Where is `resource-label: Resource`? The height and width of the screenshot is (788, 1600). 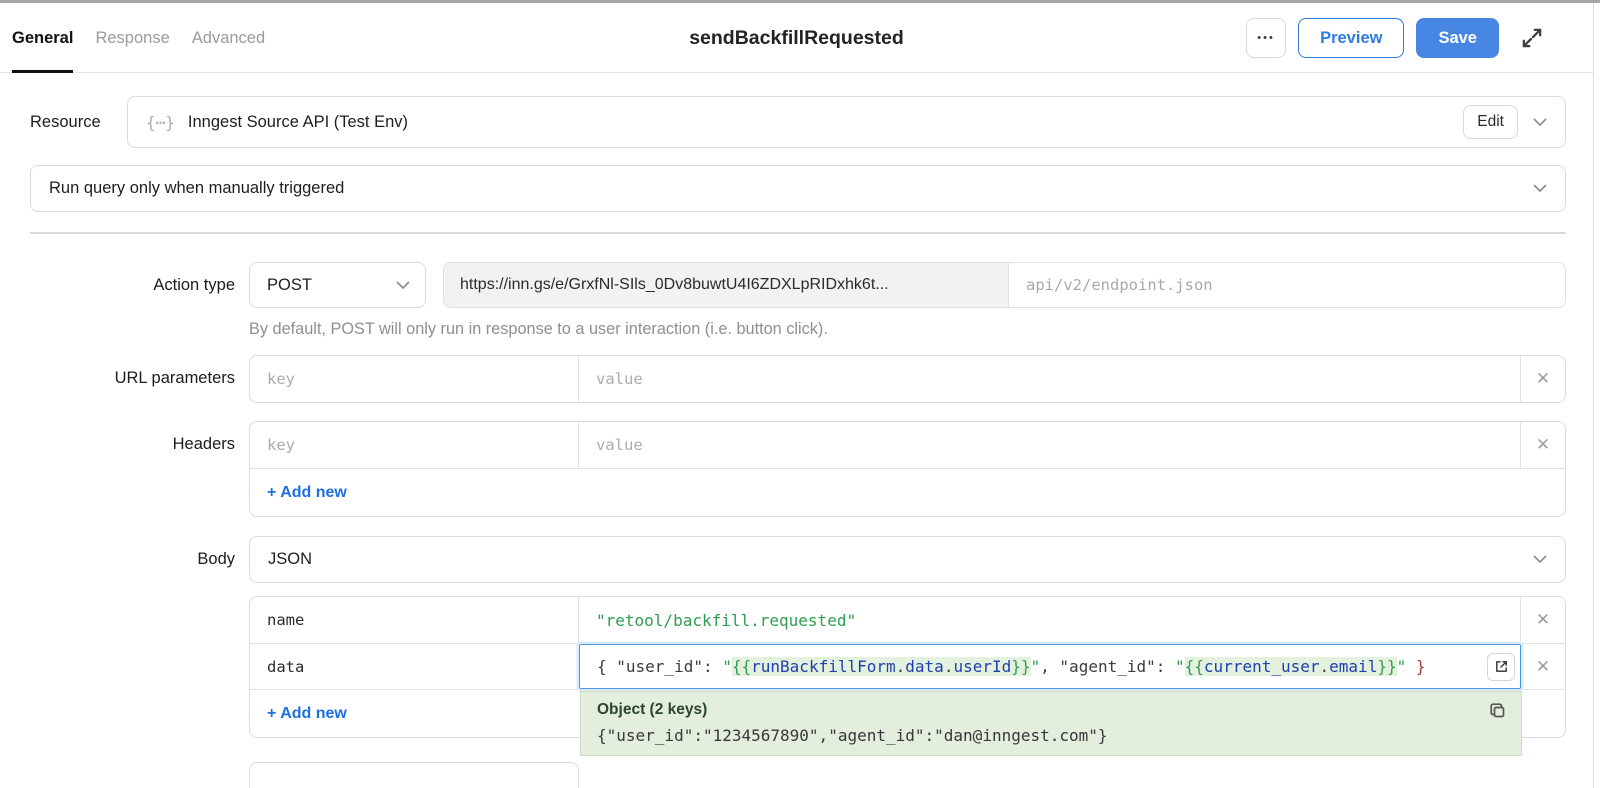 resource-label: Resource is located at coordinates (65, 122).